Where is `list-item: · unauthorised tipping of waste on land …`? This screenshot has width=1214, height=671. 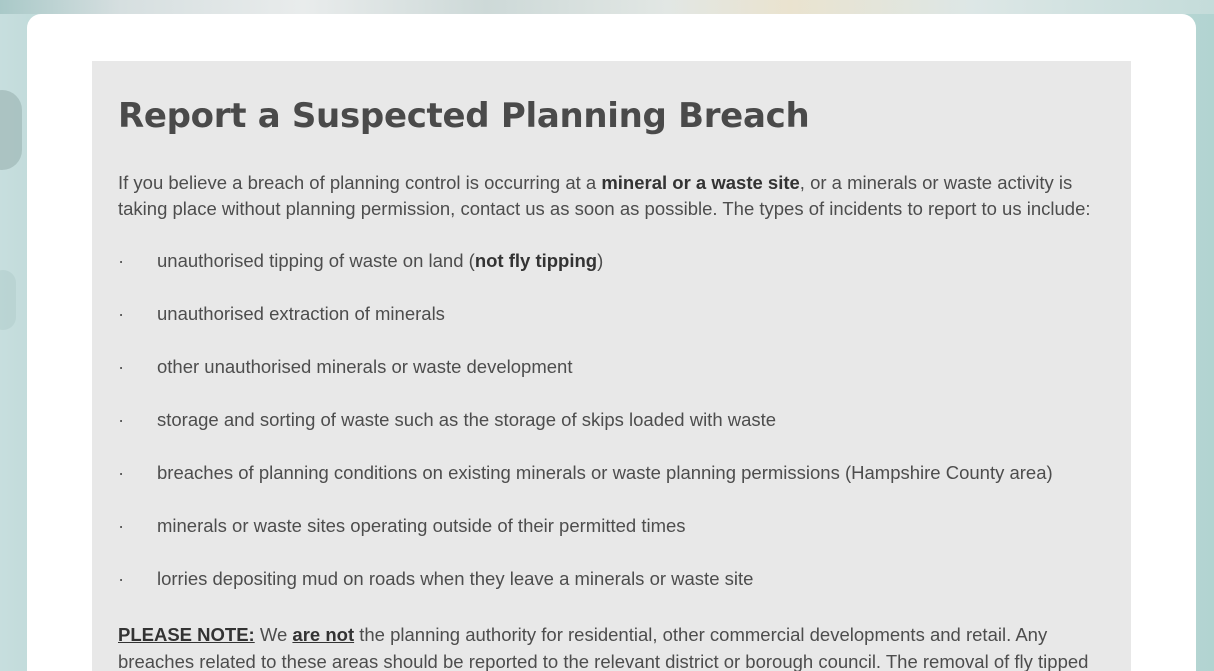 list-item: · unauthorised tipping of waste on land … is located at coordinates (613, 273).